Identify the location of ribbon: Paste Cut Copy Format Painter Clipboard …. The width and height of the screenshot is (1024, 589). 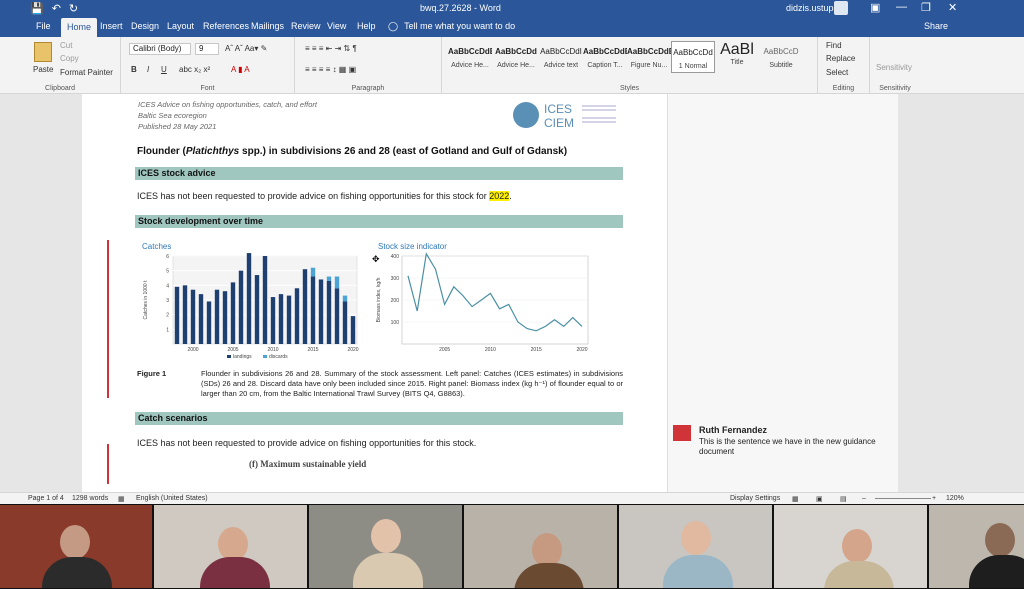
(512, 65).